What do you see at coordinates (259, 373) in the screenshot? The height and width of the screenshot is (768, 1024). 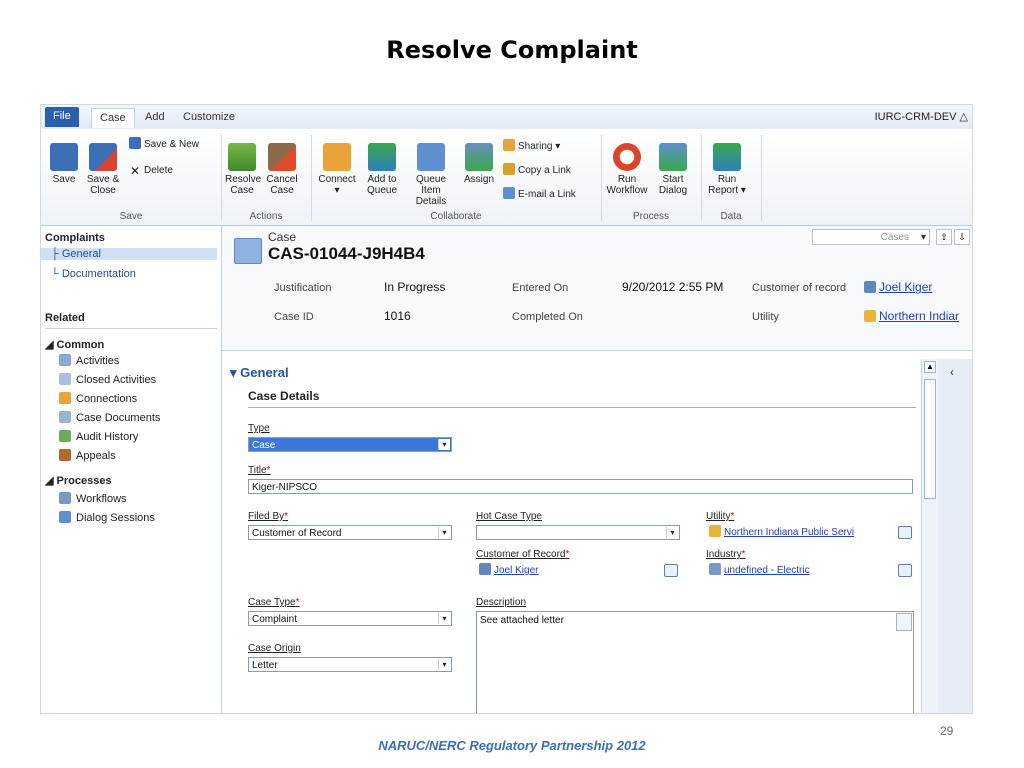 I see `section-general-header: ▾ General` at bounding box center [259, 373].